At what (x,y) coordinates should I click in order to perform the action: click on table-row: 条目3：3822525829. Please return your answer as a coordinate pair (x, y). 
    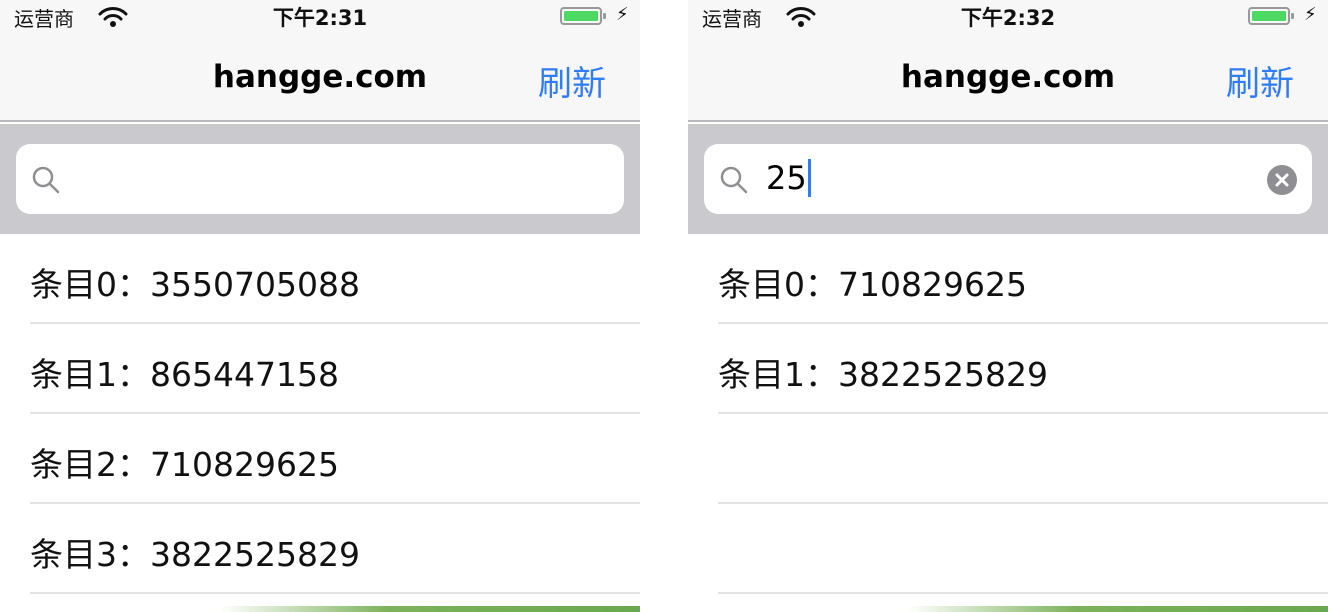
    Looking at the image, I should click on (335, 549).